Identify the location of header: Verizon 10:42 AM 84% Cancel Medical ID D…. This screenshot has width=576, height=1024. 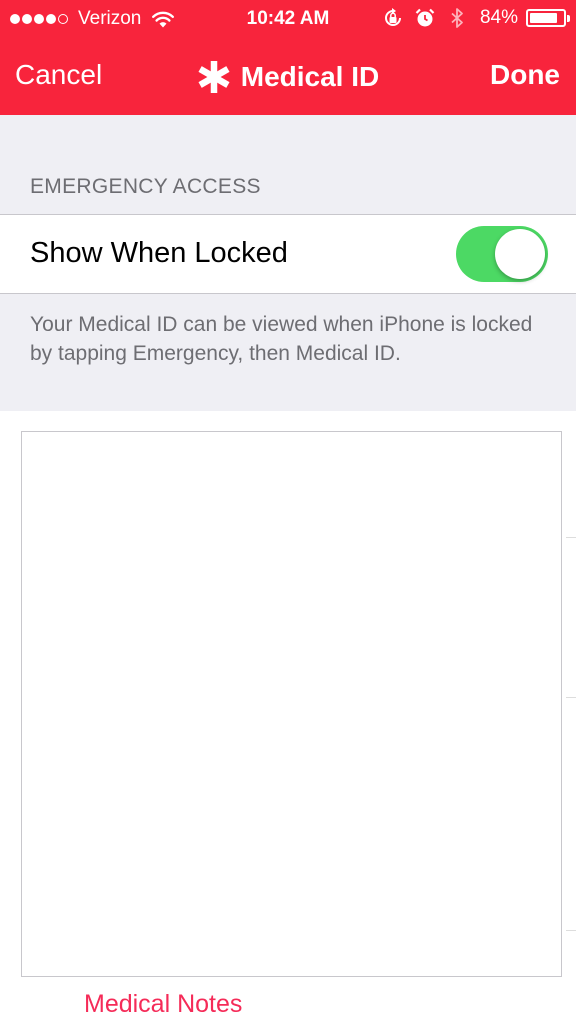
(288, 57).